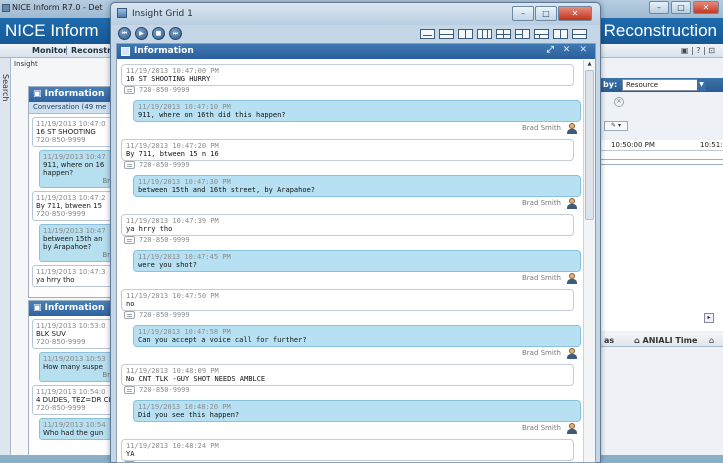 The image size is (723, 463). I want to click on message-bubble: 11/19/2013 10:48:24 PM YA, so click(347, 450).